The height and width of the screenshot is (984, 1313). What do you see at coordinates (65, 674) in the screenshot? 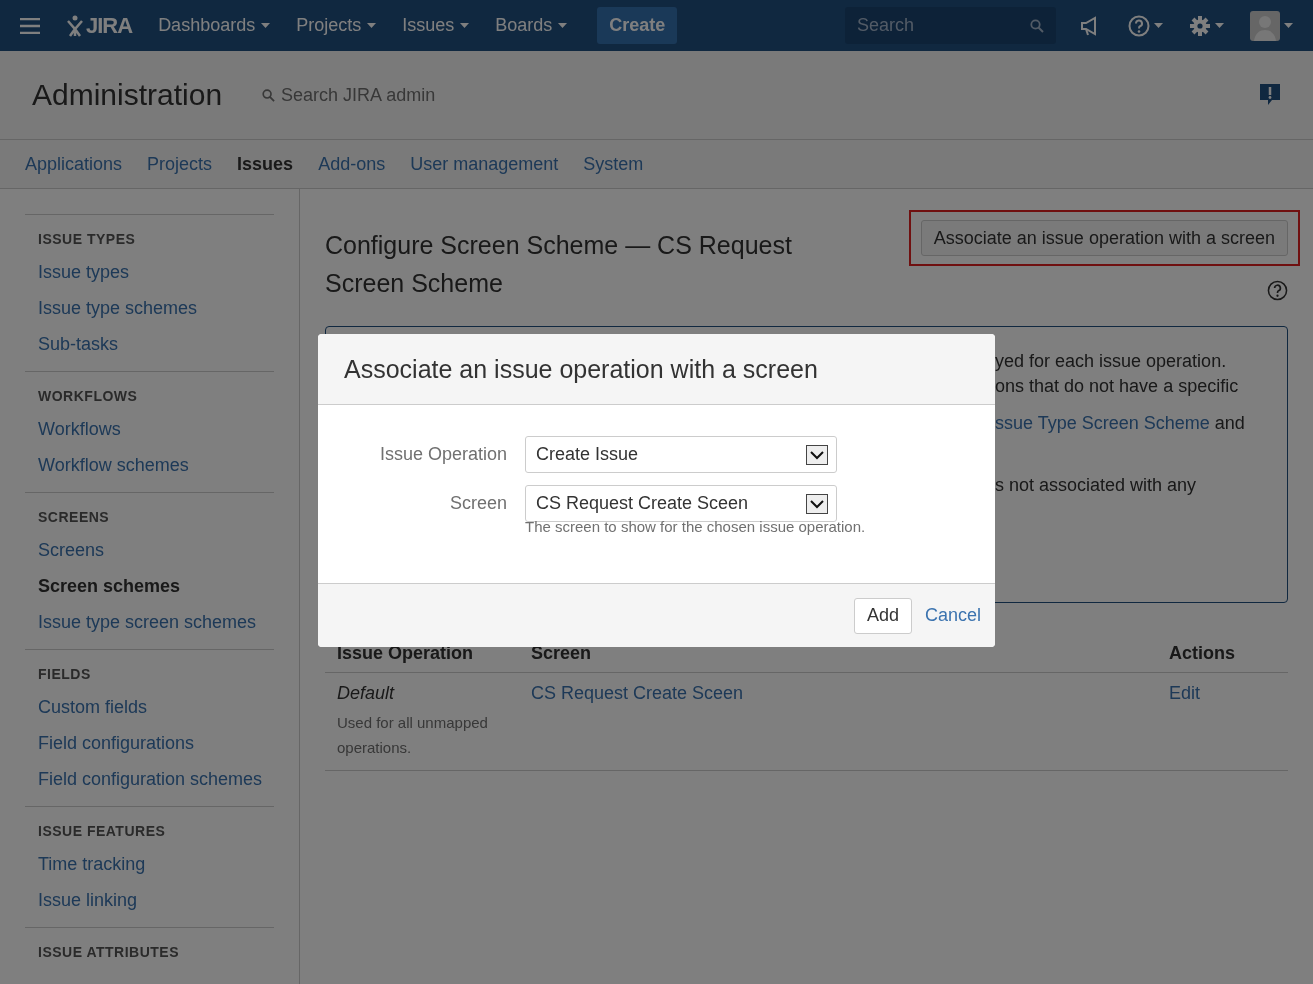
I see `section-heading: FIELDS` at bounding box center [65, 674].